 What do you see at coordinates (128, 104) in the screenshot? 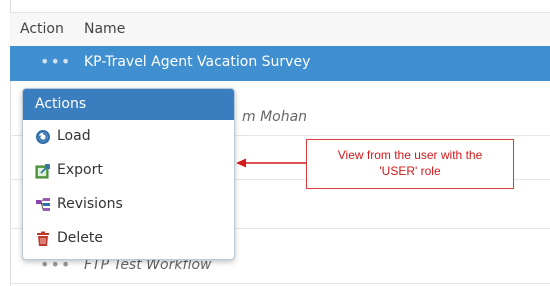
I see `actions-menu-title: Actions` at bounding box center [128, 104].